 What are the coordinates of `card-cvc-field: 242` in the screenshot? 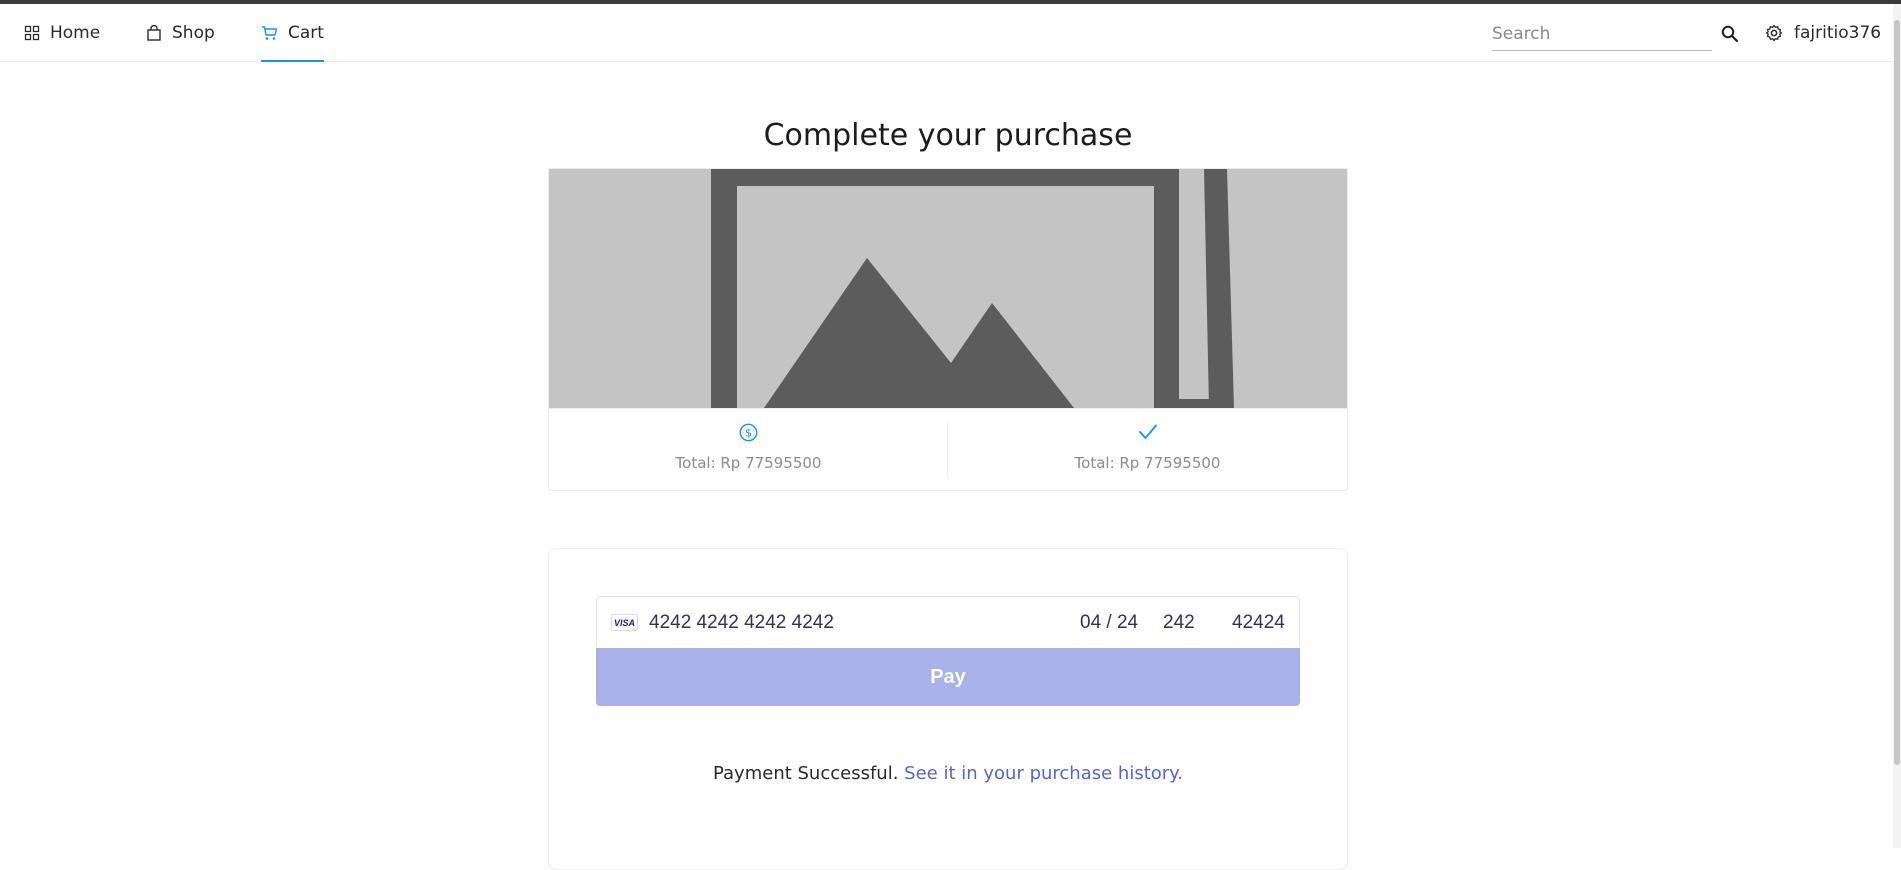 It's located at (1179, 623).